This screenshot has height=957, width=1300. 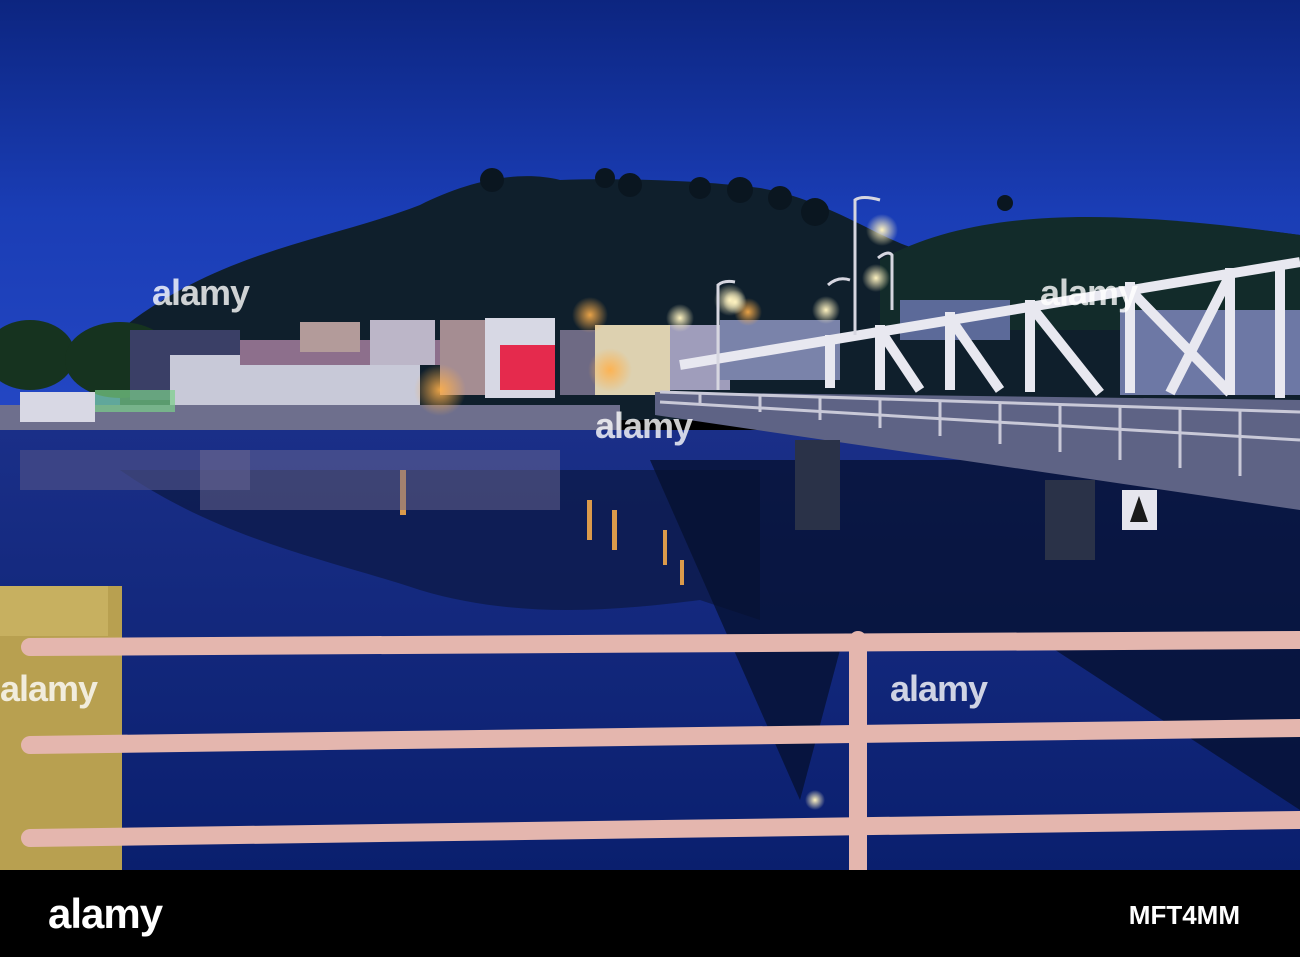 I want to click on footer-bar: alamy MFT4MM, so click(x=650, y=913).